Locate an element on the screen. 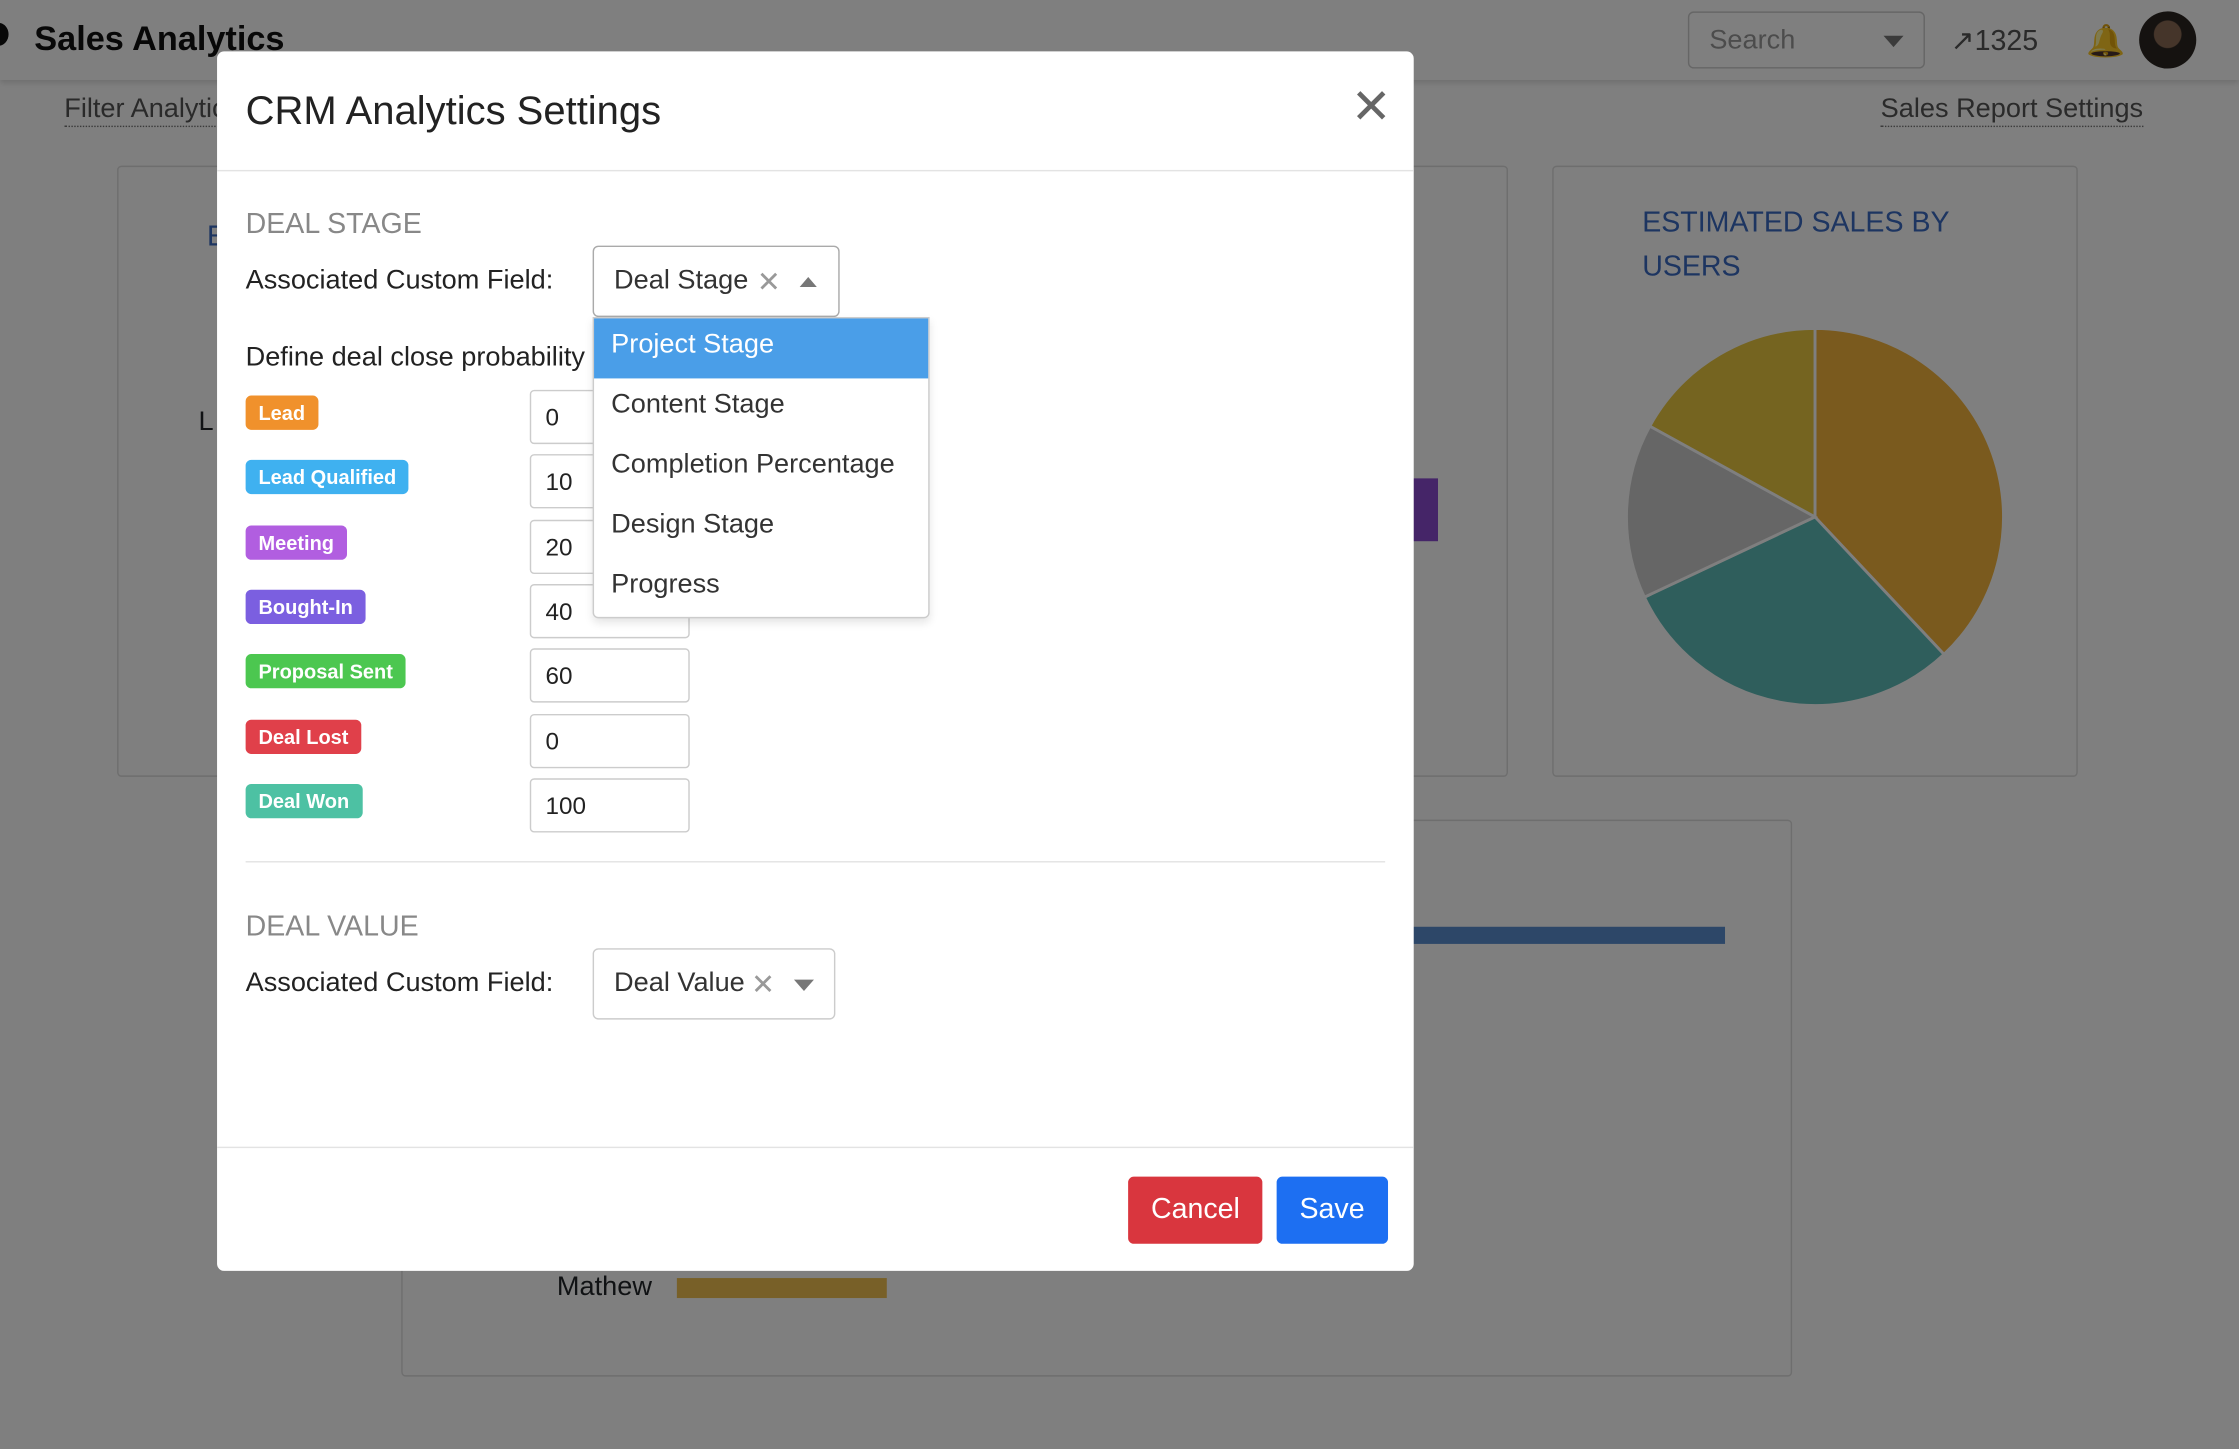 This screenshot has height=1449, width=2239. close-icon: ✕ is located at coordinates (1371, 107).